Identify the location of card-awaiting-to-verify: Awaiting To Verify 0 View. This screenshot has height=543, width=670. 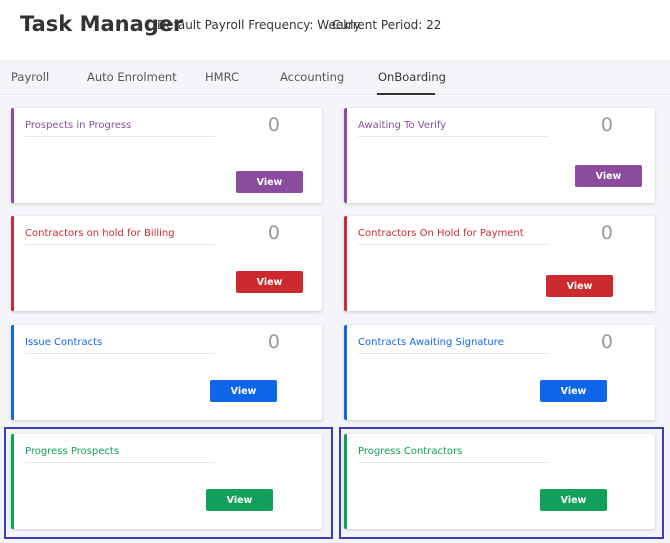
(499, 155).